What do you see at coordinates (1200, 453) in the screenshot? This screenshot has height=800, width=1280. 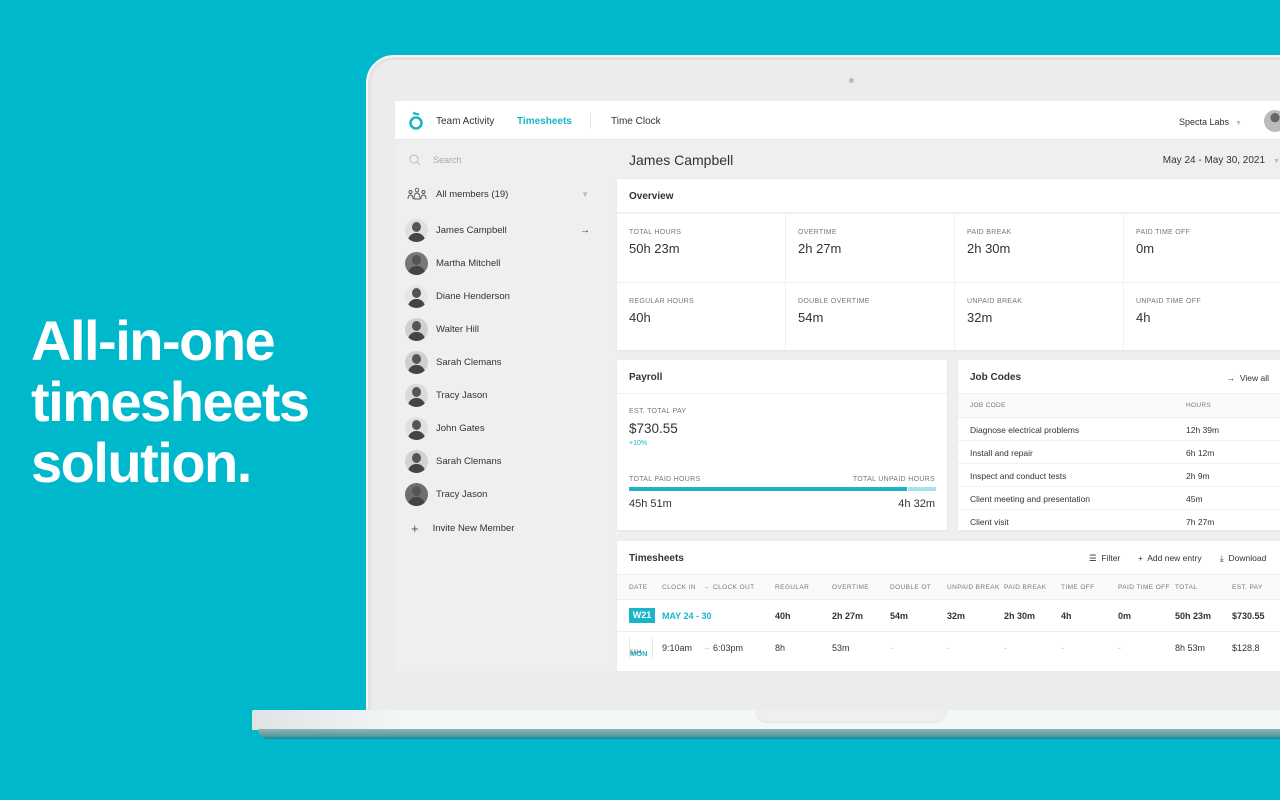 I see `job-code-hours: 6h 12m` at bounding box center [1200, 453].